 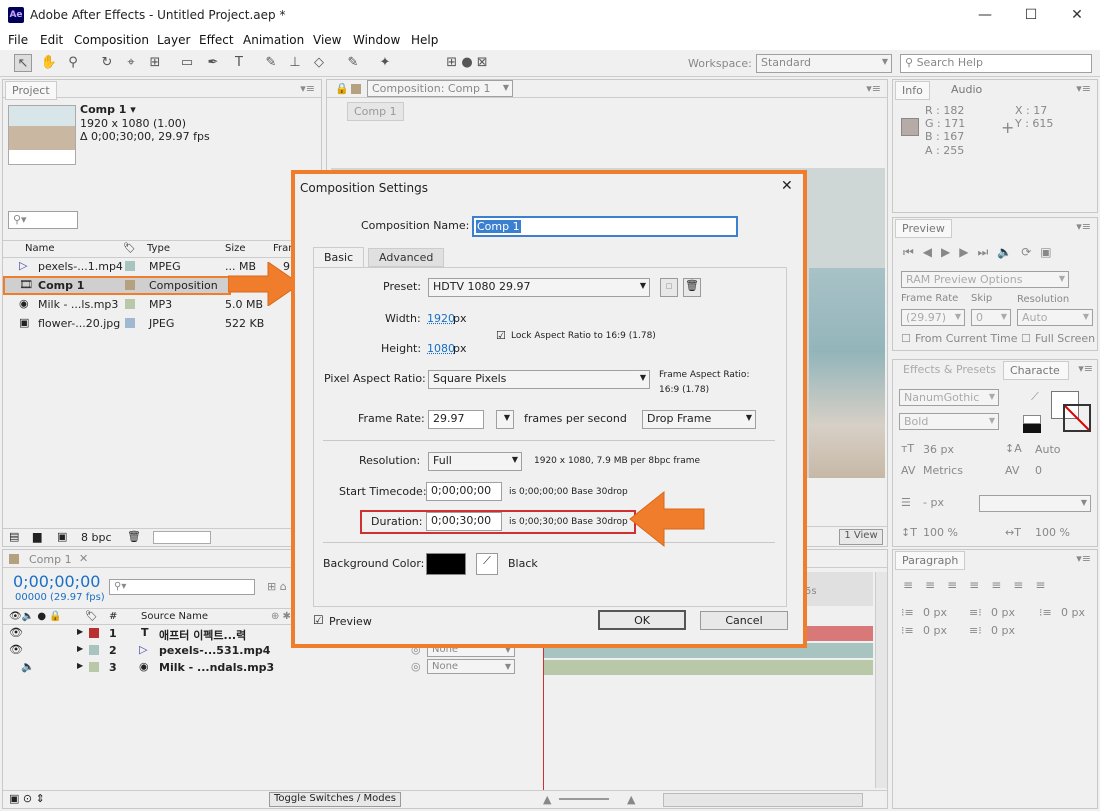 What do you see at coordinates (56, 581) in the screenshot?
I see `current-time-display: 0;00;00;00` at bounding box center [56, 581].